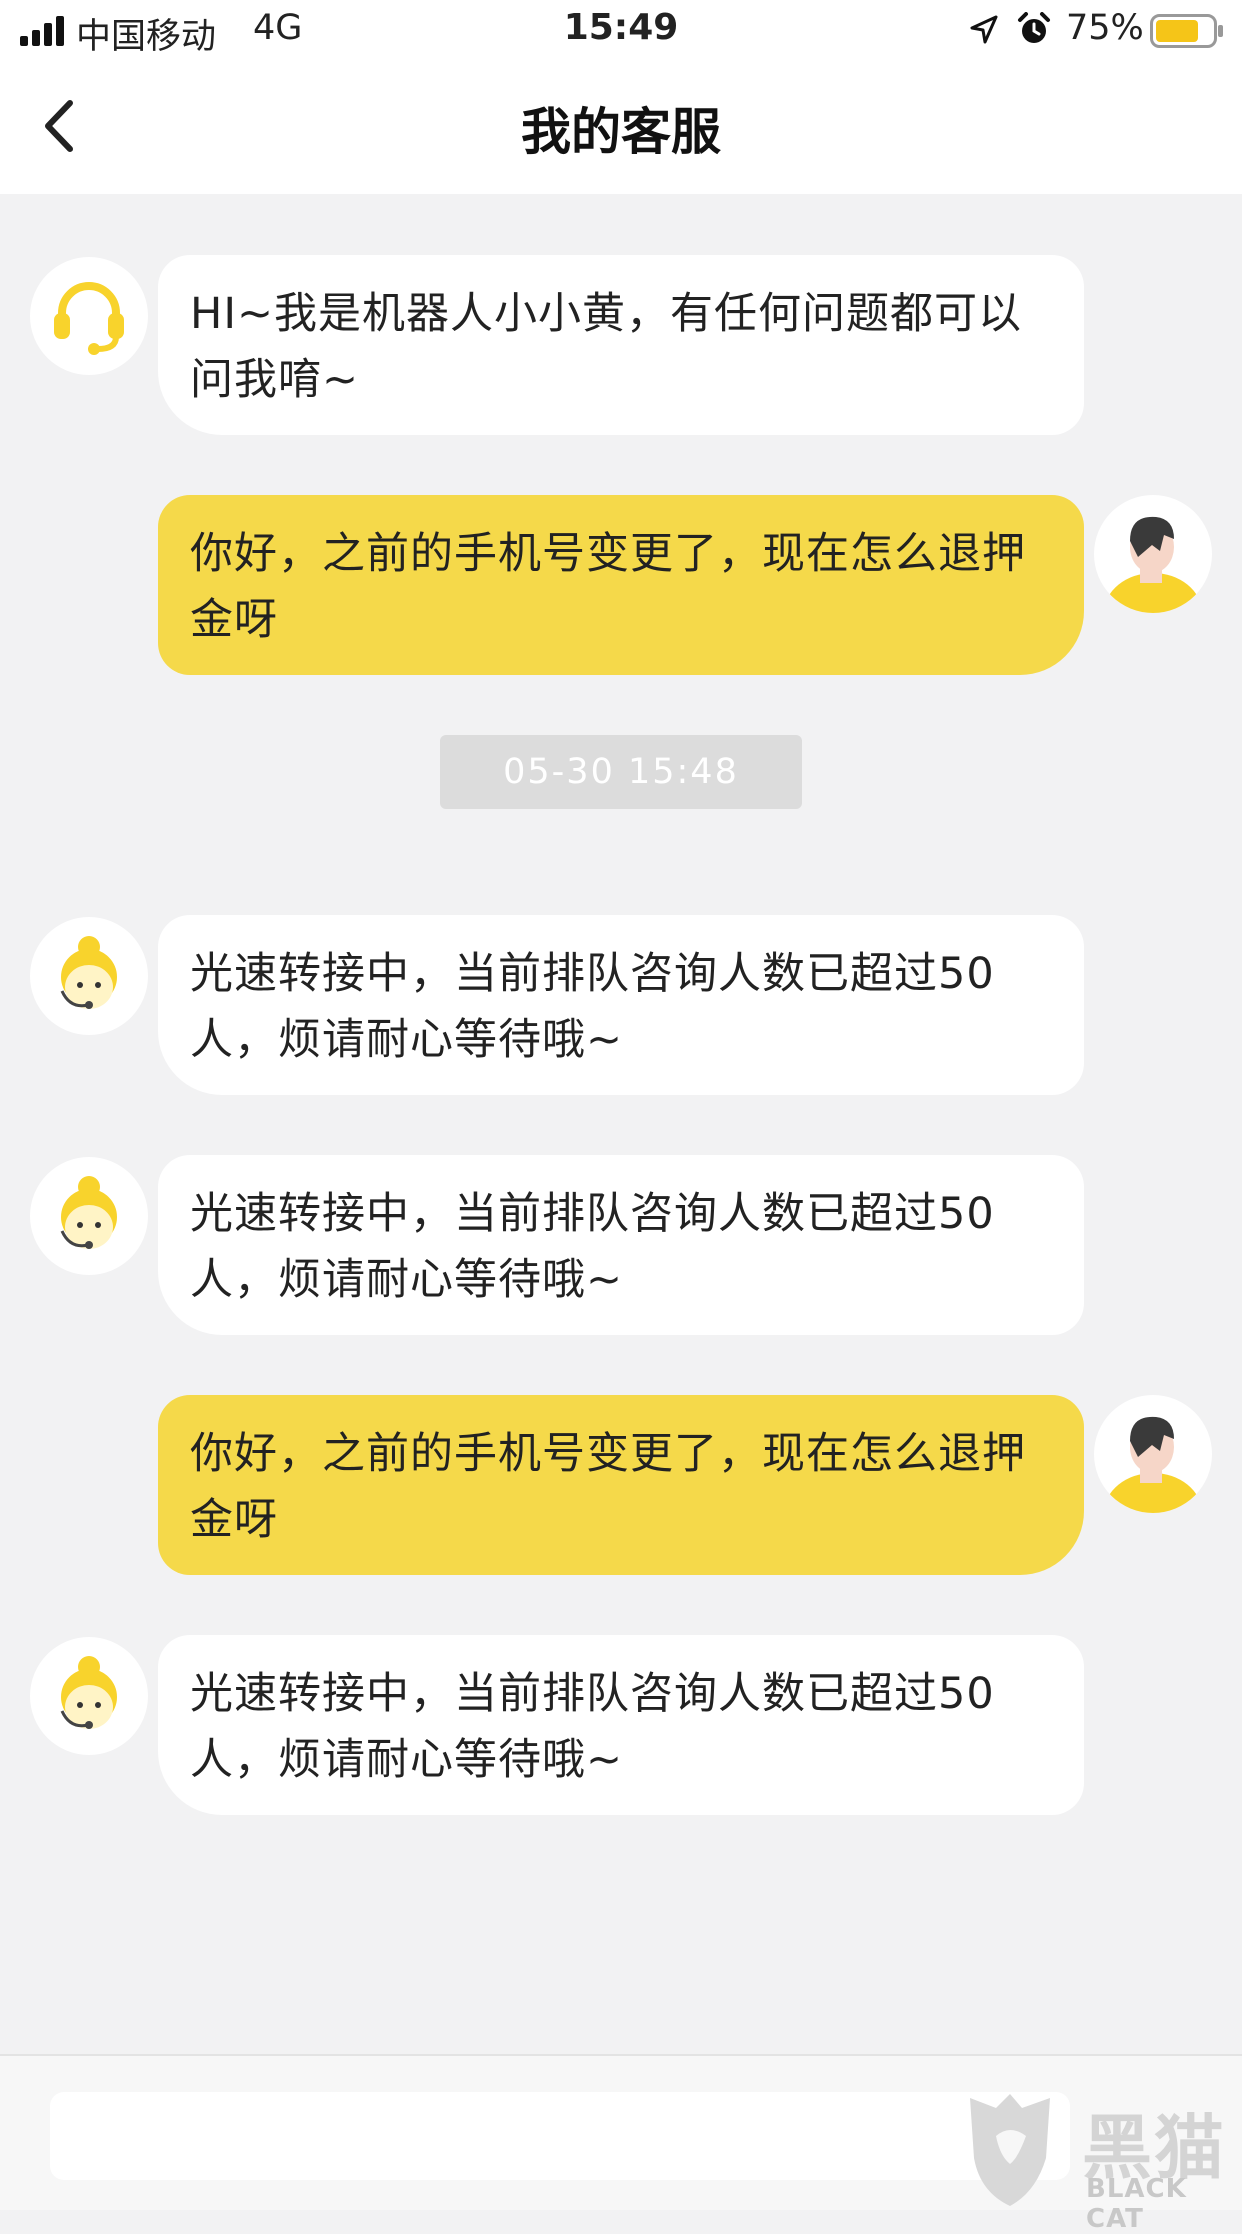 This screenshot has height=2234, width=1242. What do you see at coordinates (984, 29) in the screenshot?
I see `location-arrow-icon` at bounding box center [984, 29].